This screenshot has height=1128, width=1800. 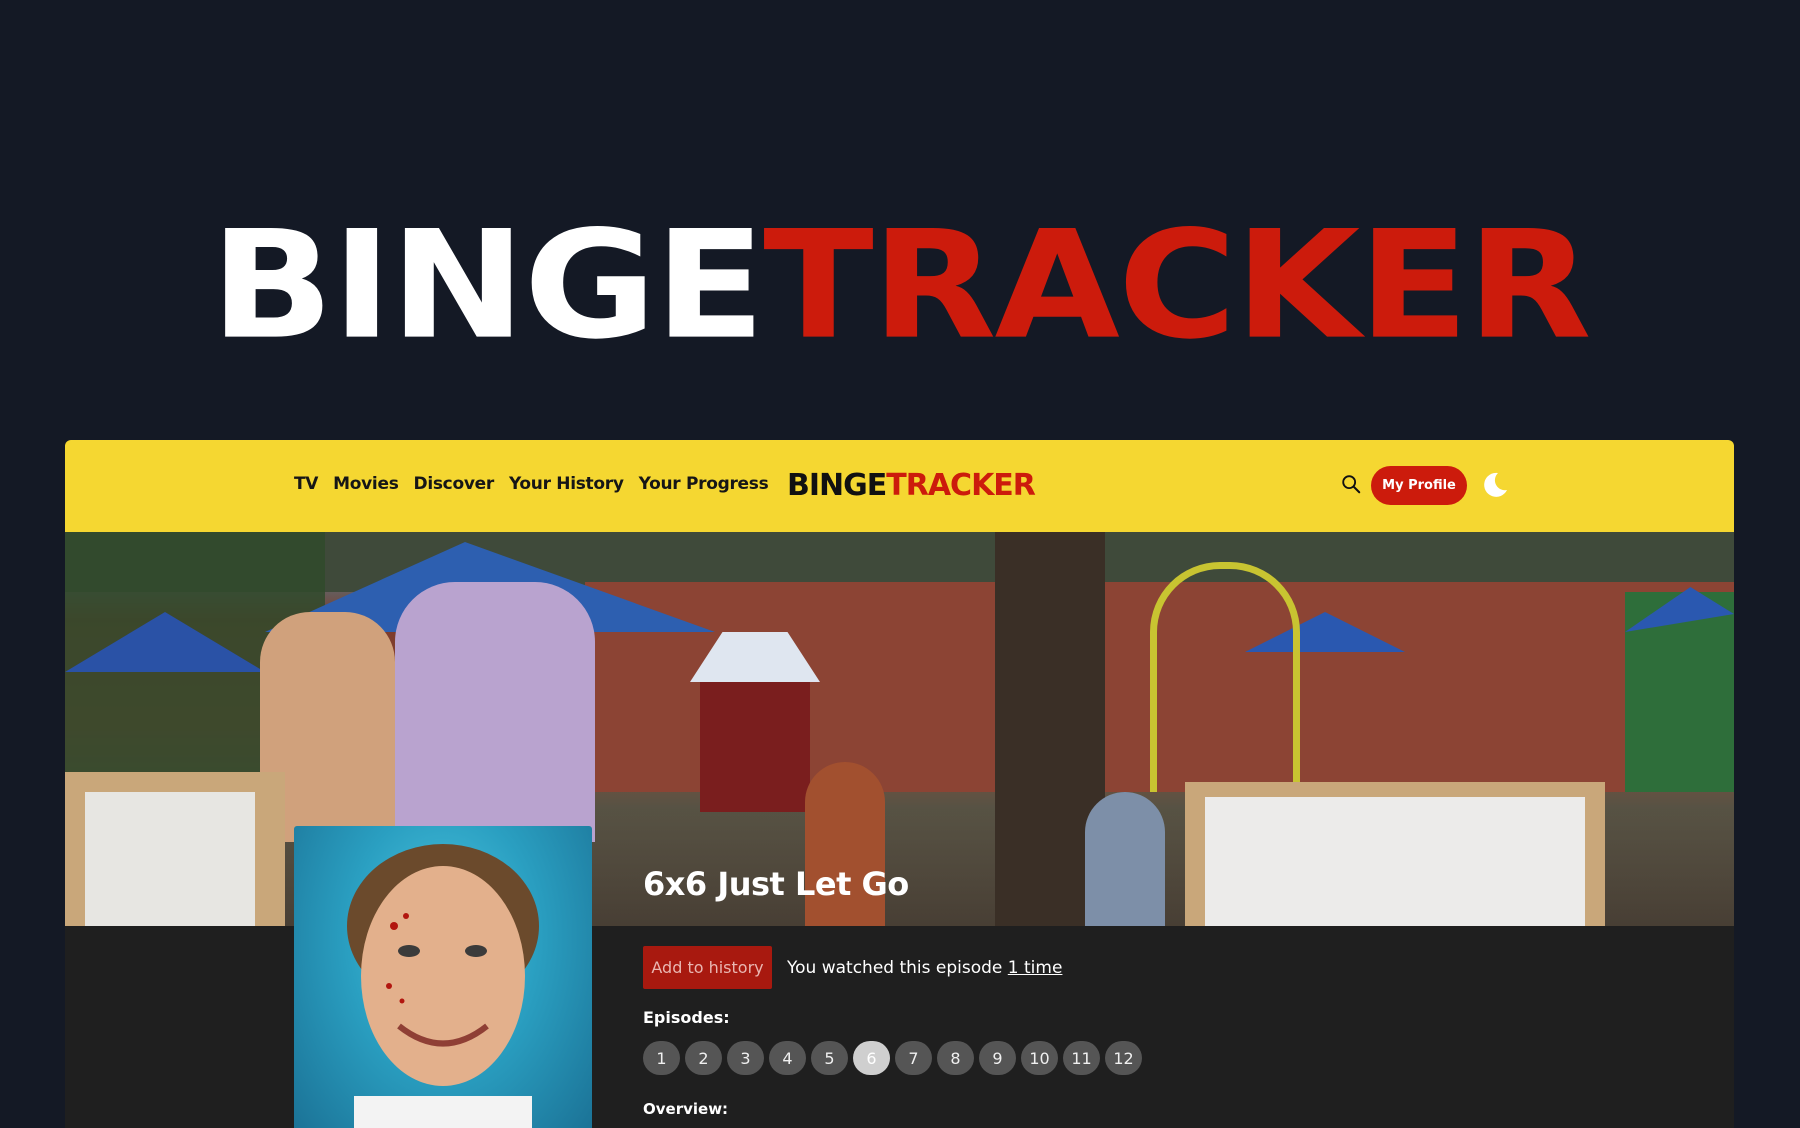 I want to click on watched-status: You watched this episode 1 time, so click(x=924, y=968).